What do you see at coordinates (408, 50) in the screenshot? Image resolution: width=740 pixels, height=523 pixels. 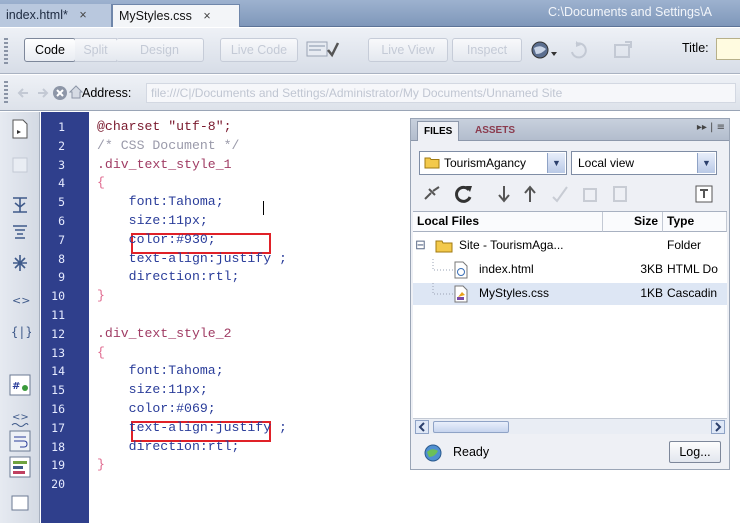 I see `live-view-button: Live View` at bounding box center [408, 50].